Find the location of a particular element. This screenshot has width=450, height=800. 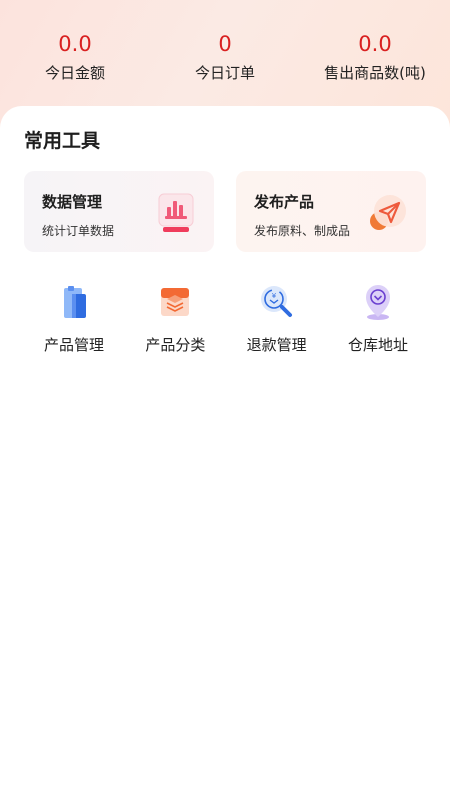

stat-sold-goods: 0.0 售出商品数(吨) is located at coordinates (375, 56).